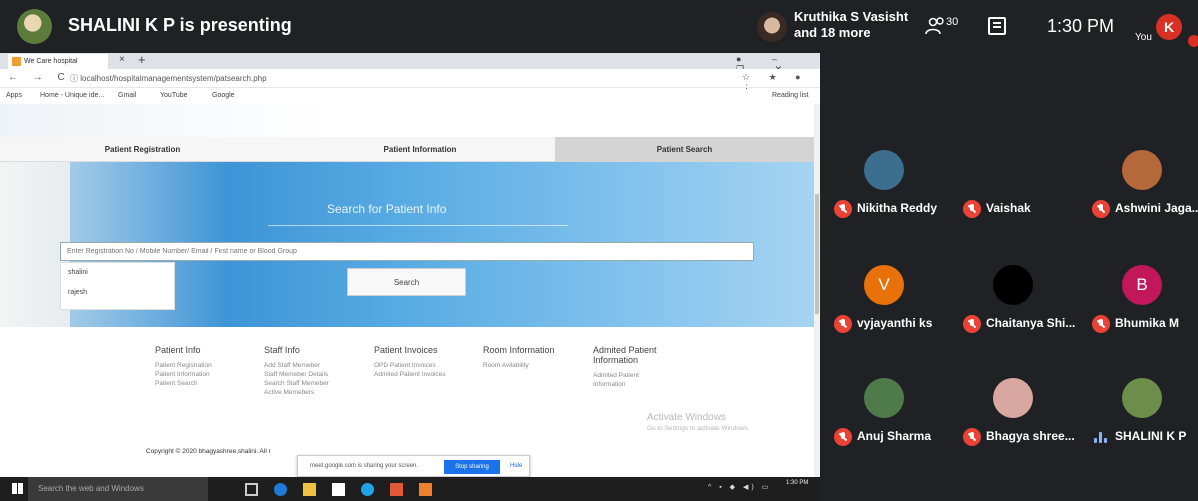 This screenshot has height=501, width=1198. What do you see at coordinates (528, 357) in the screenshot?
I see `footer-col-room-information: Room Information Room Avilability` at bounding box center [528, 357].